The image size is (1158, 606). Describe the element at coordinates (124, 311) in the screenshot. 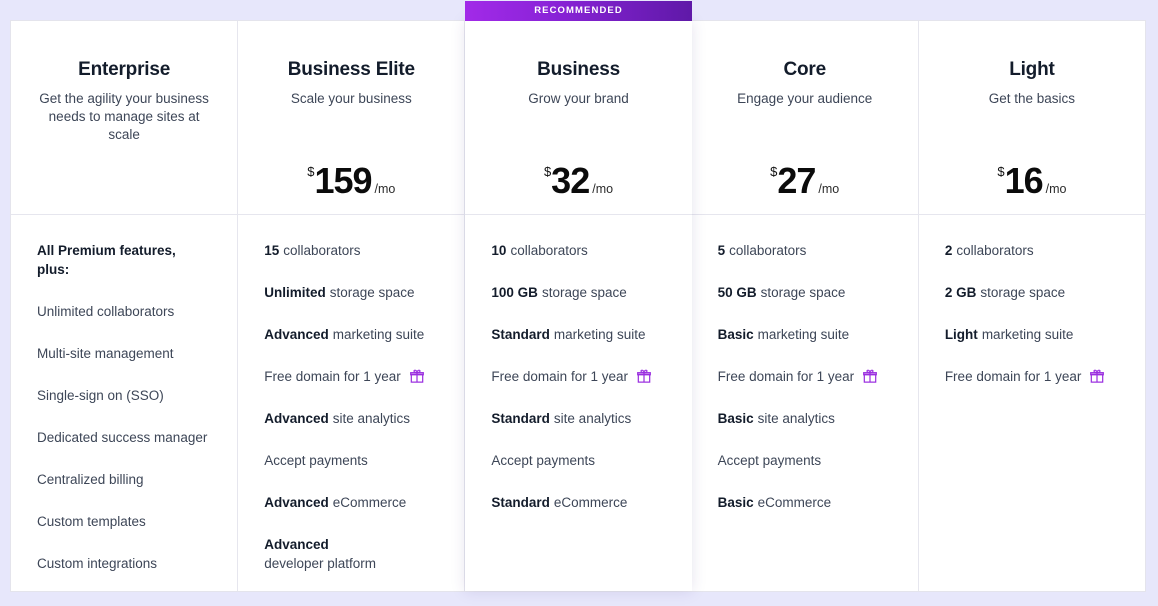

I see `feature-item: Unlimited collaborators` at that location.